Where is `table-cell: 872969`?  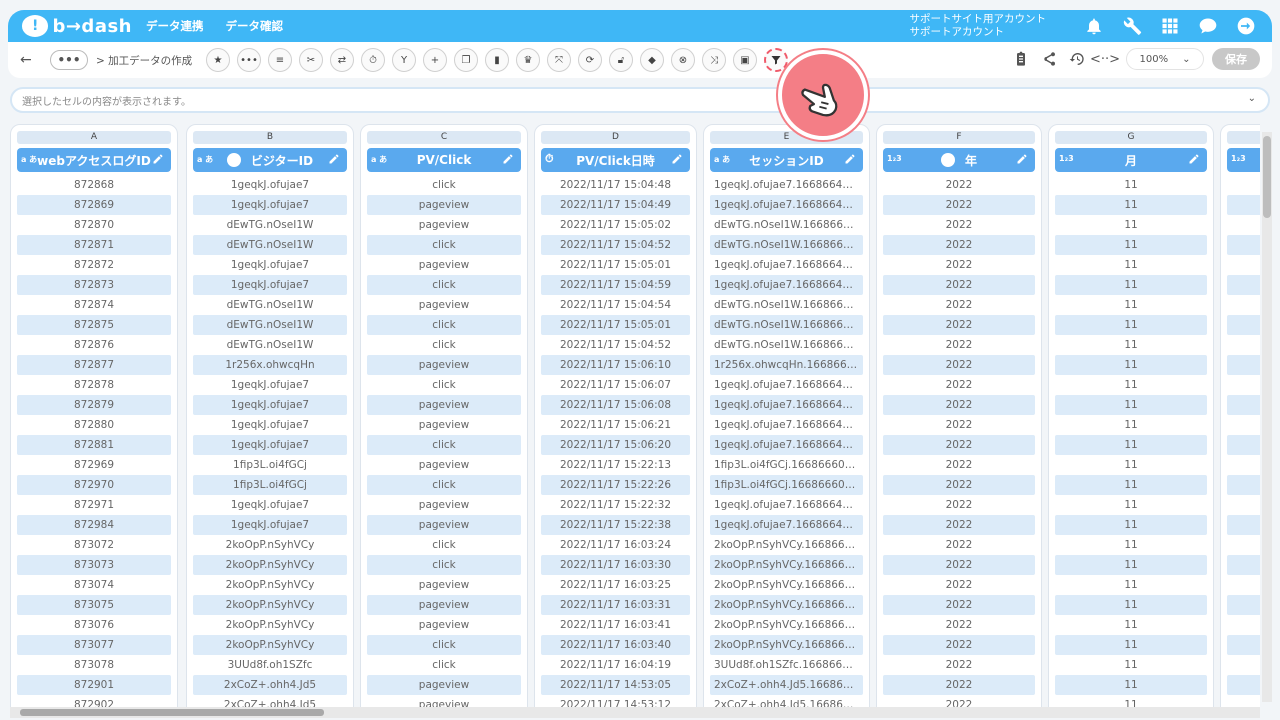 table-cell: 872969 is located at coordinates (94, 465).